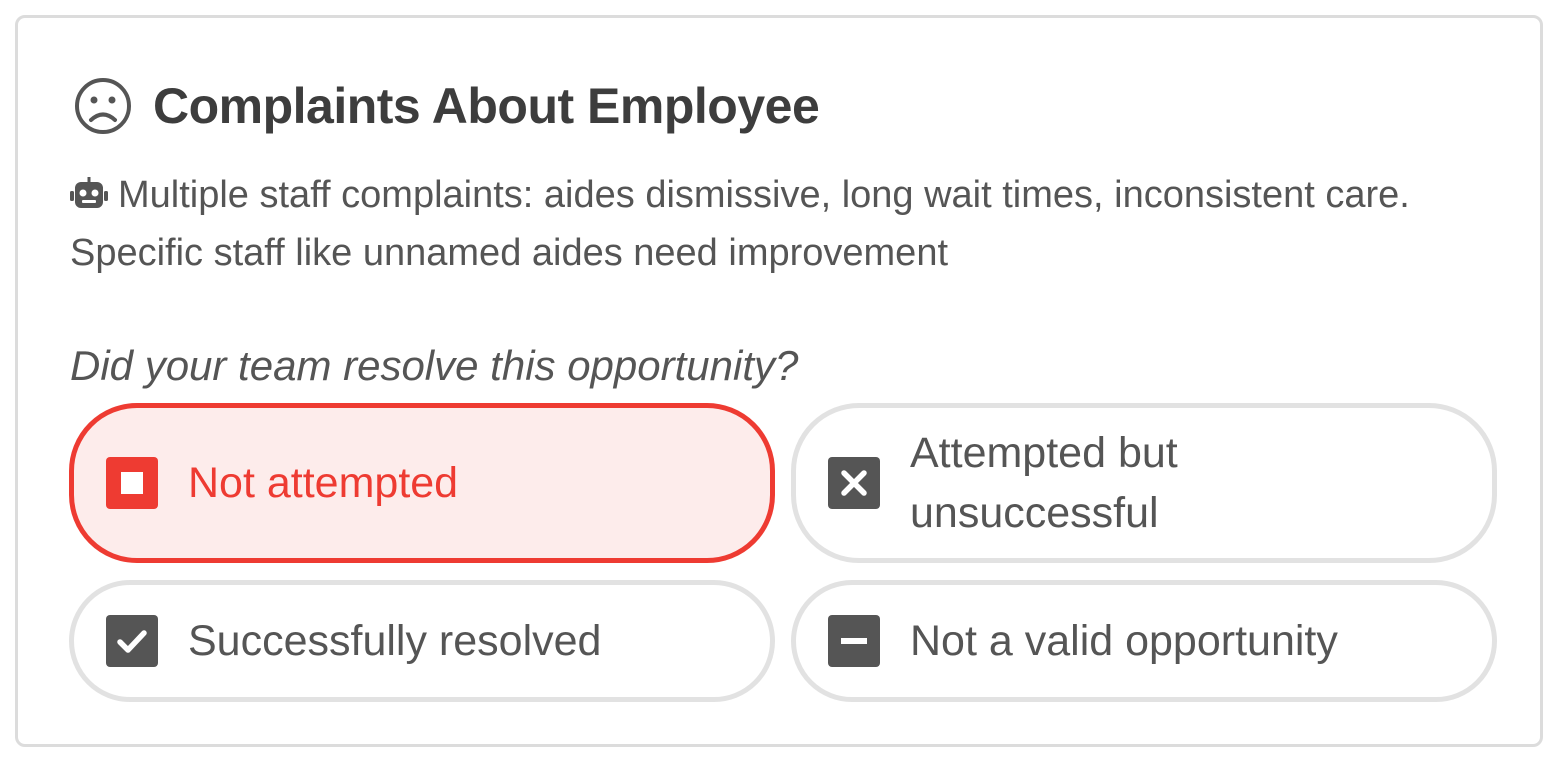  I want to click on frown-icon, so click(103, 106).